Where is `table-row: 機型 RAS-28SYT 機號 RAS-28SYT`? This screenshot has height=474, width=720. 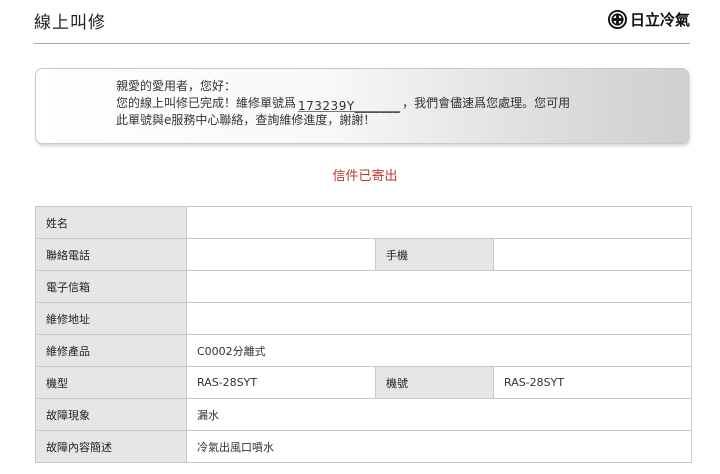
table-row: 機型 RAS-28SYT 機號 RAS-28SYT is located at coordinates (364, 382).